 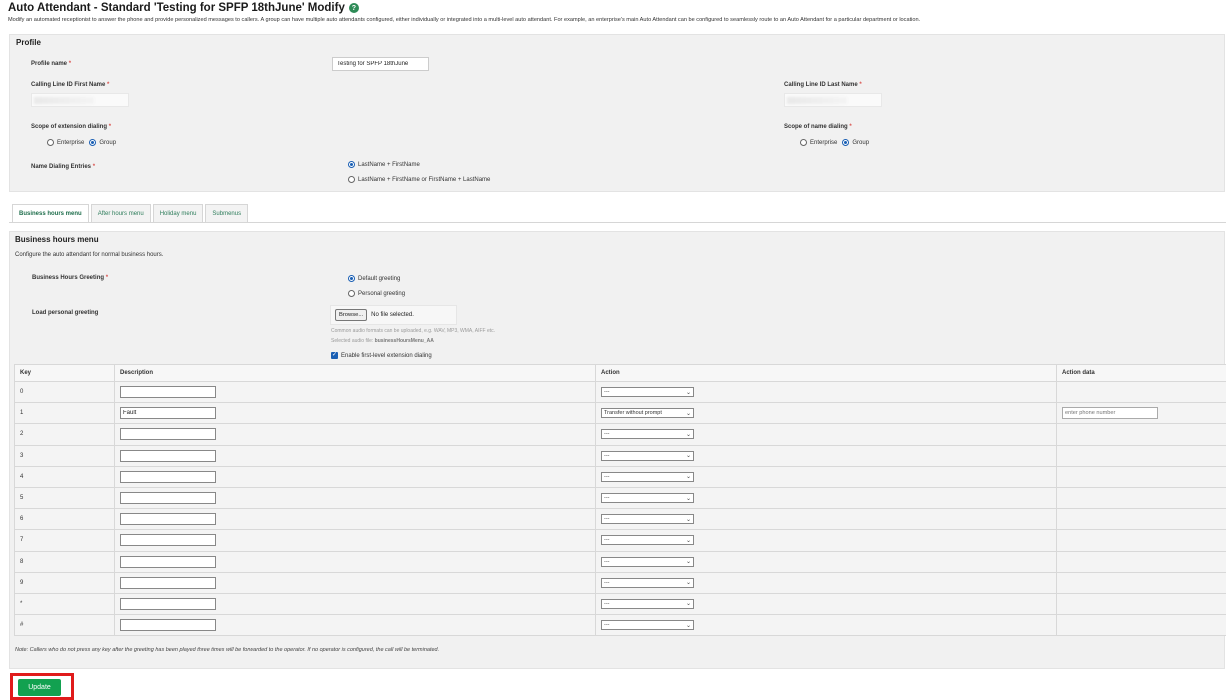 I want to click on scope-name-enterprise-radio, so click(x=803, y=142).